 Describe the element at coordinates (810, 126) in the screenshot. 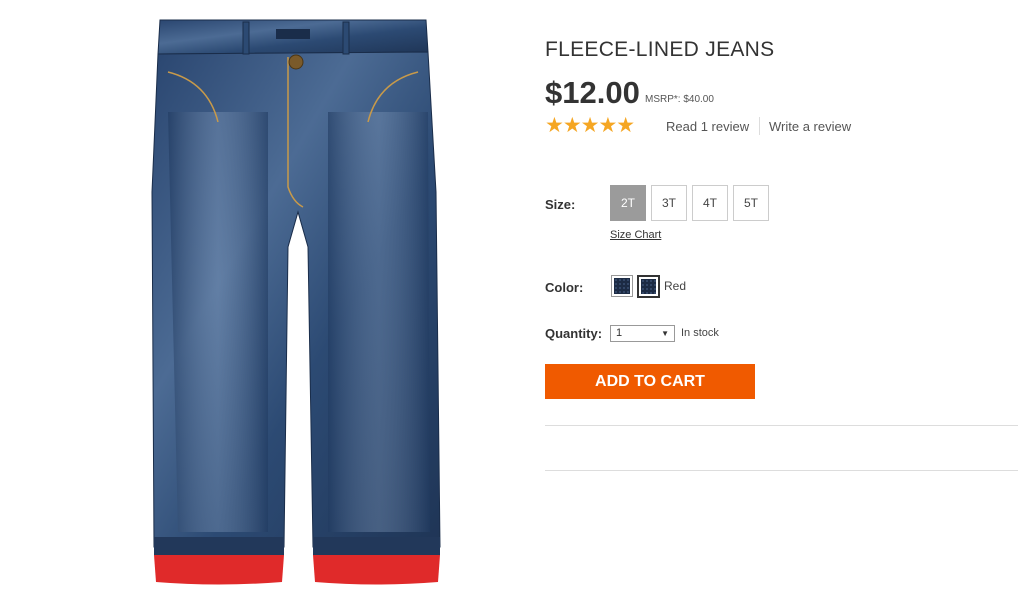

I see `write-review-link: Write a review` at that location.